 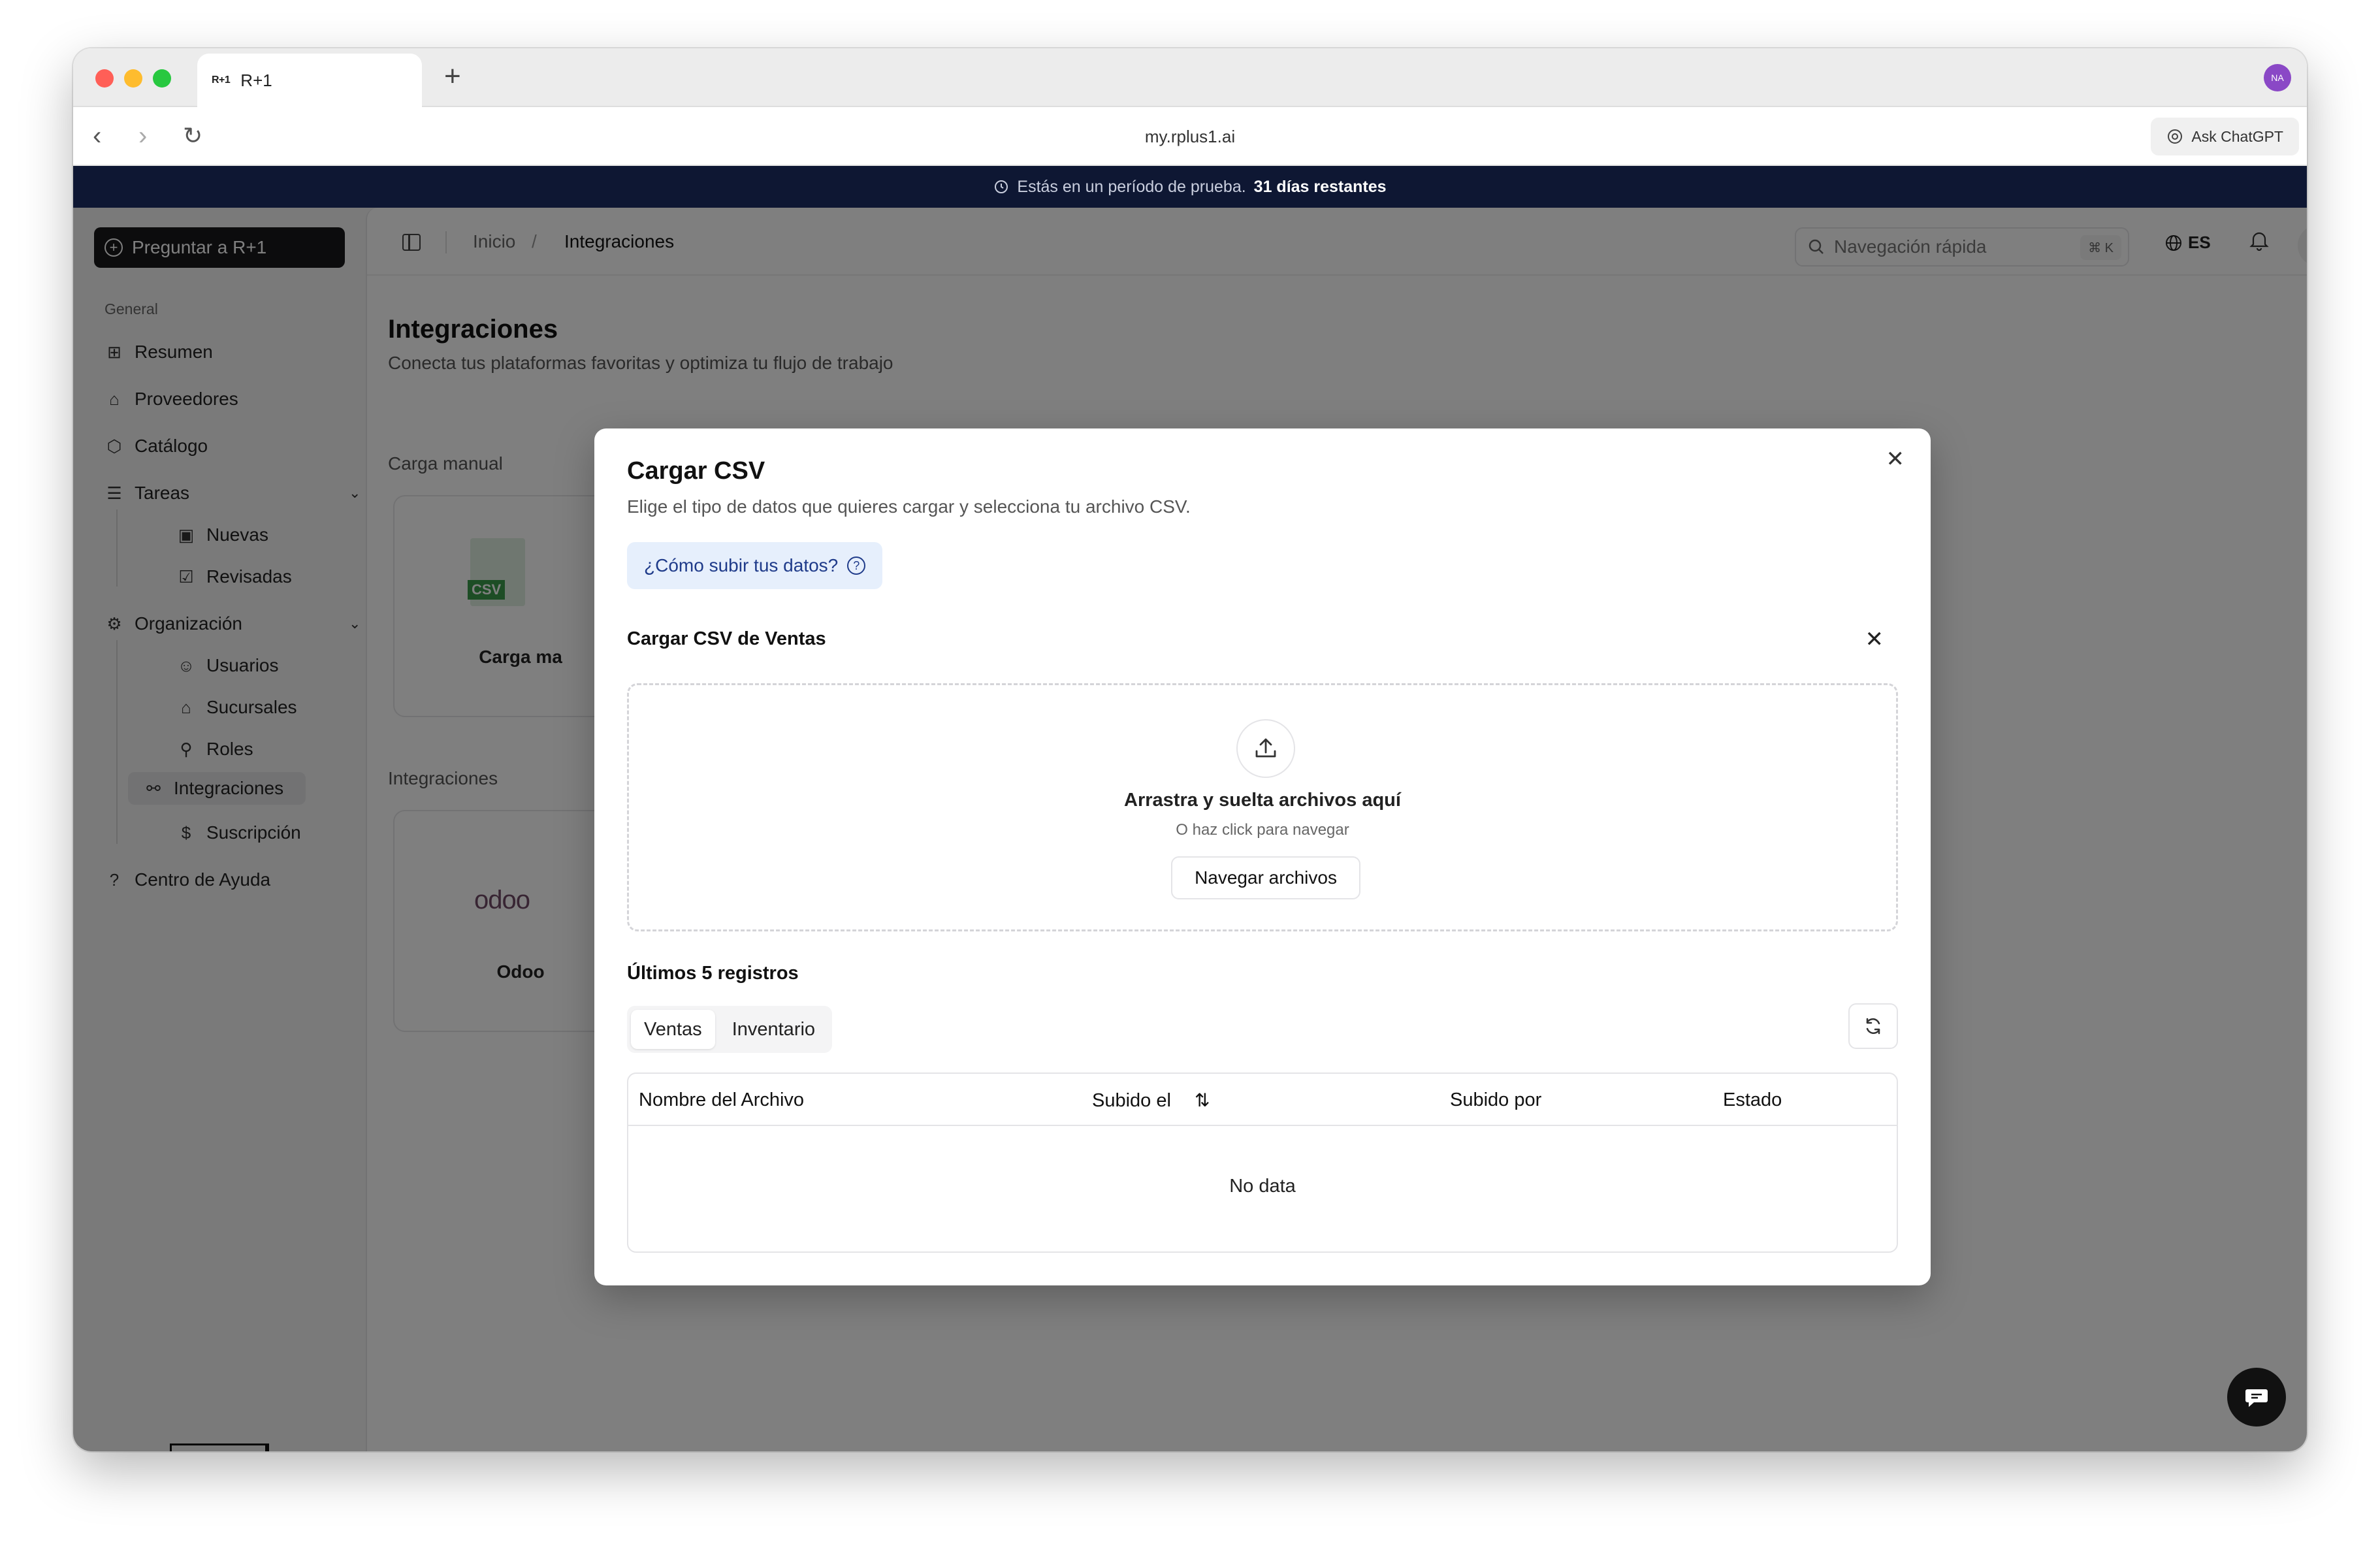 I want to click on clock-icon, so click(x=1001, y=186).